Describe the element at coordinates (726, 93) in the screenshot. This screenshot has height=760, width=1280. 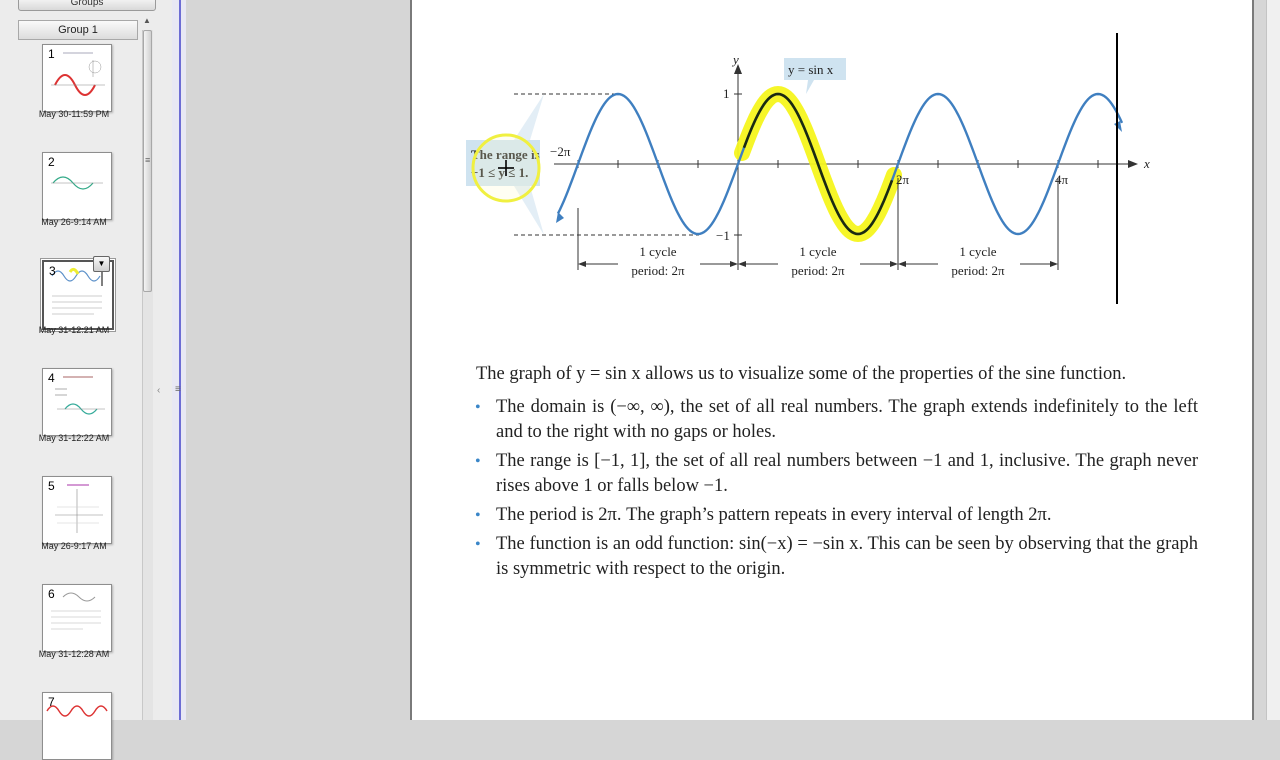
I see `y-tick-label-top: 1` at that location.